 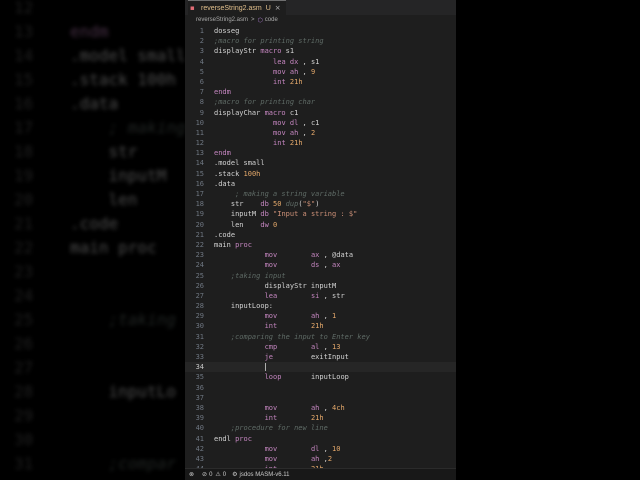 I want to click on line-text: main proc, so click(x=233, y=245).